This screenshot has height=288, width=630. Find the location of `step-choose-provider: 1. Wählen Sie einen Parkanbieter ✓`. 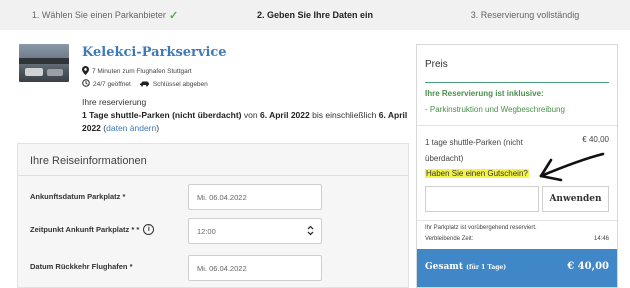

step-choose-provider: 1. Wählen Sie einen Parkanbieter ✓ is located at coordinates (105, 15).